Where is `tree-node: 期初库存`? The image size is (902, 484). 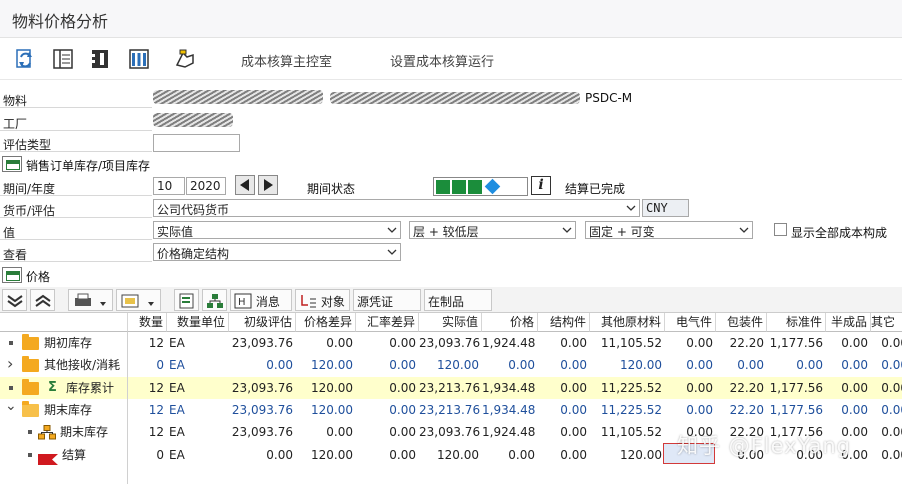
tree-node: 期初库存 is located at coordinates (63, 343).